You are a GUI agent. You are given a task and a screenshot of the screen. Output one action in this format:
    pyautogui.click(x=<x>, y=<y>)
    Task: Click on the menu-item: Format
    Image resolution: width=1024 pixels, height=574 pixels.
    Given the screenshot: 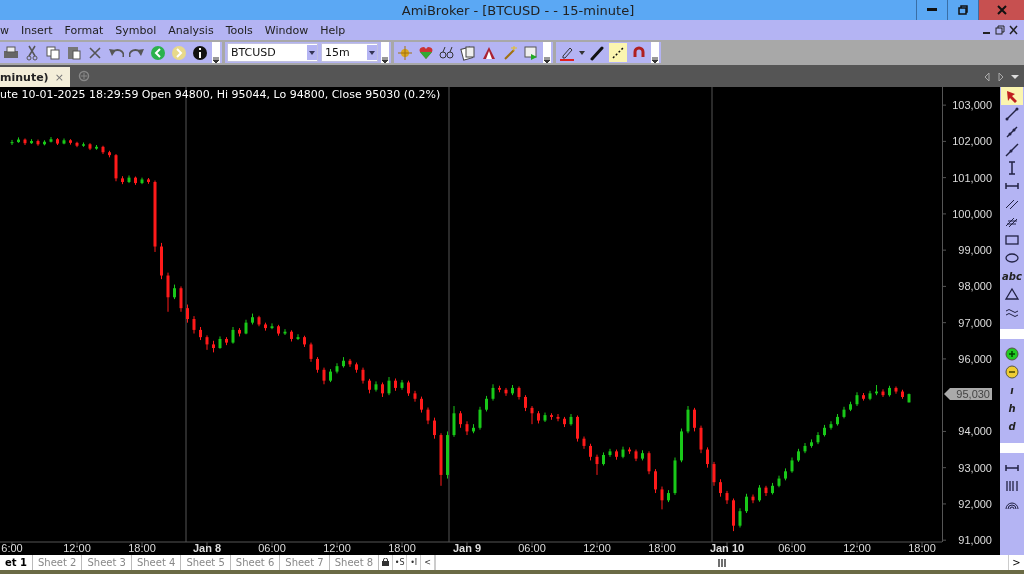 What is the action you would take?
    pyautogui.click(x=84, y=30)
    